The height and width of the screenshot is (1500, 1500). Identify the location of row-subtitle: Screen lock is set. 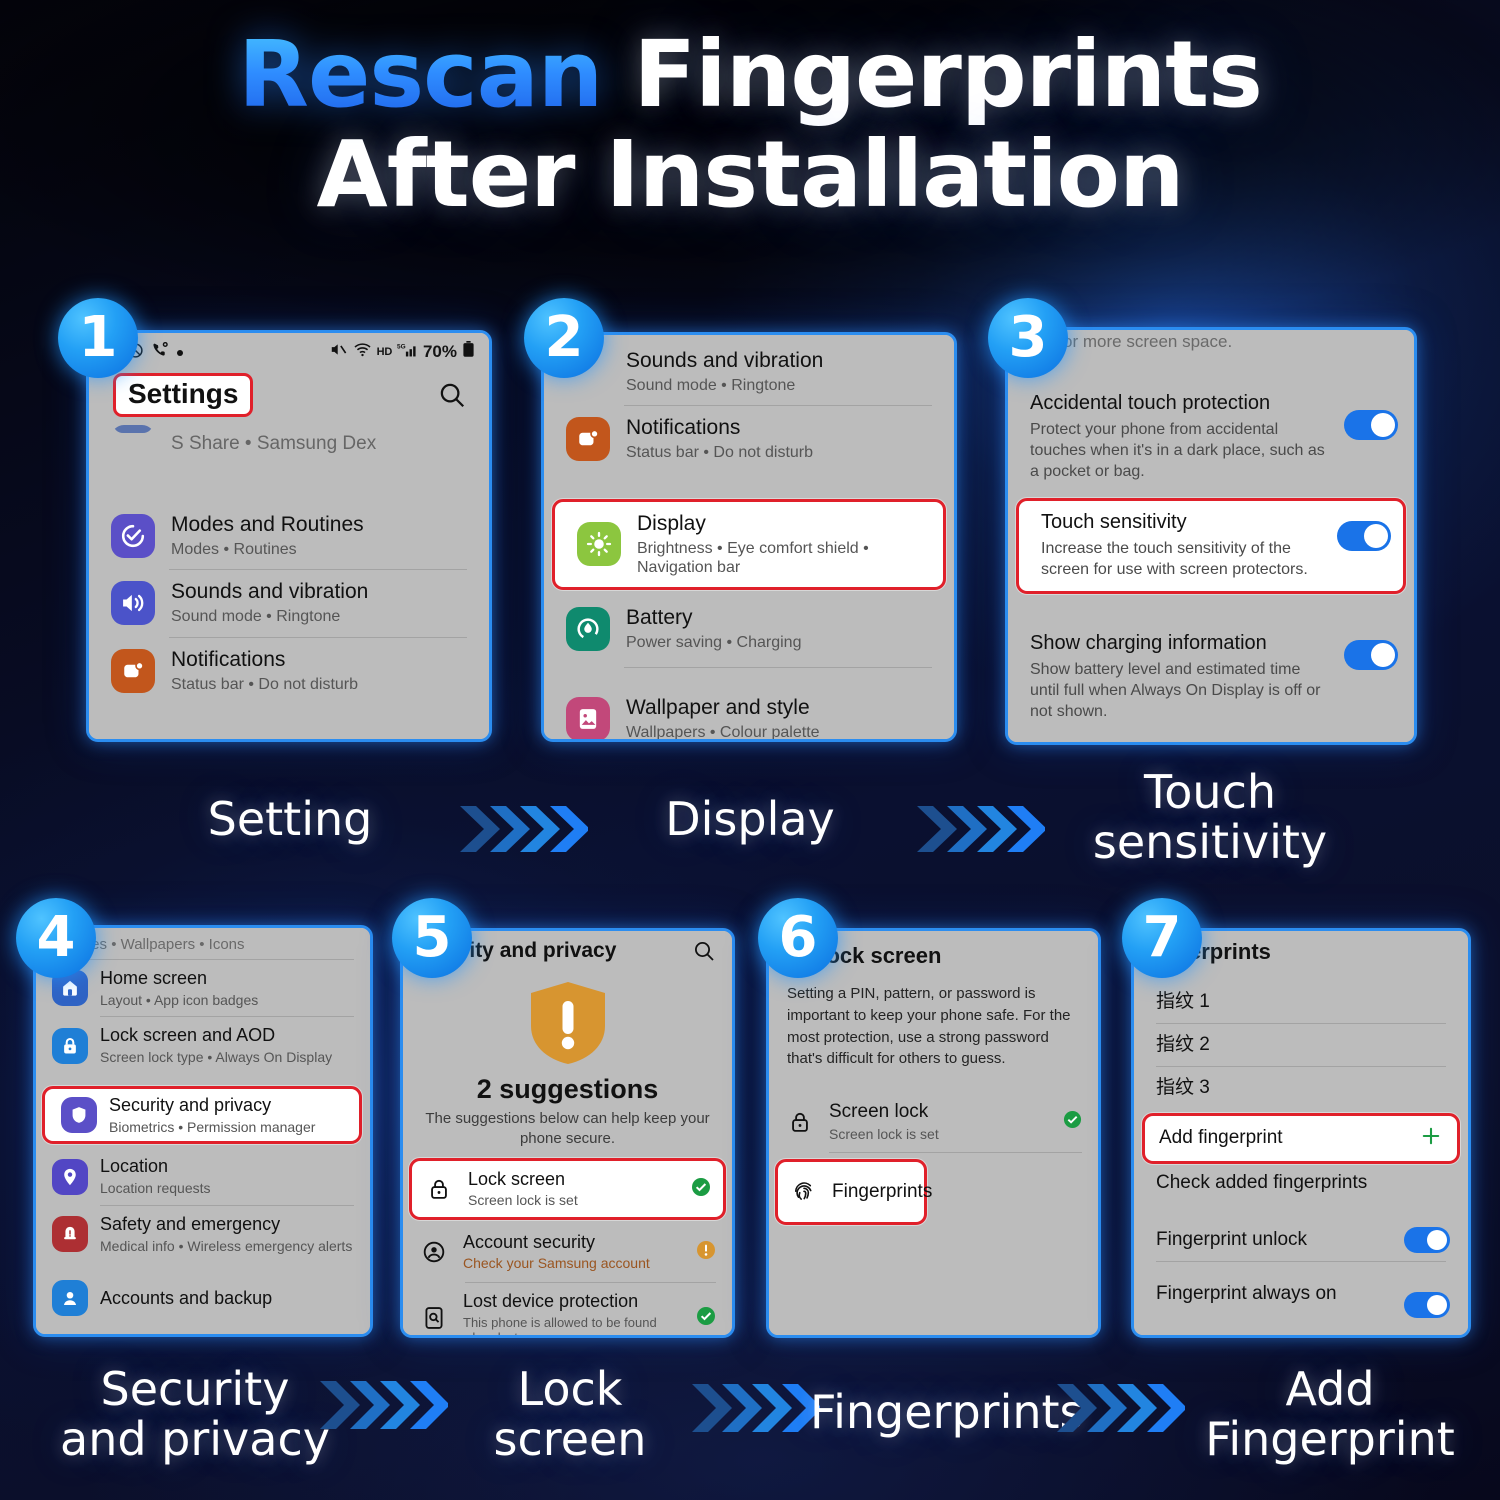
(523, 1200).